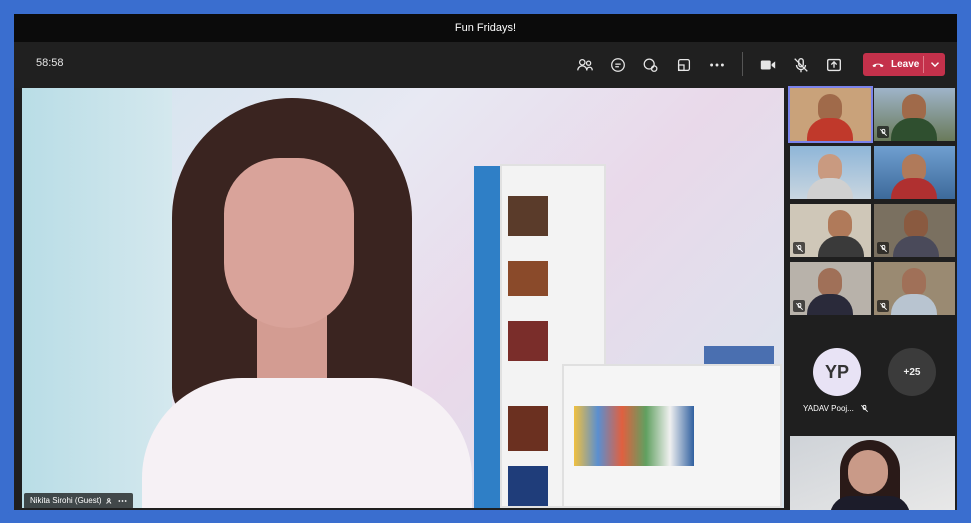 This screenshot has height=523, width=971. I want to click on more-options-icon, so click(122, 501).